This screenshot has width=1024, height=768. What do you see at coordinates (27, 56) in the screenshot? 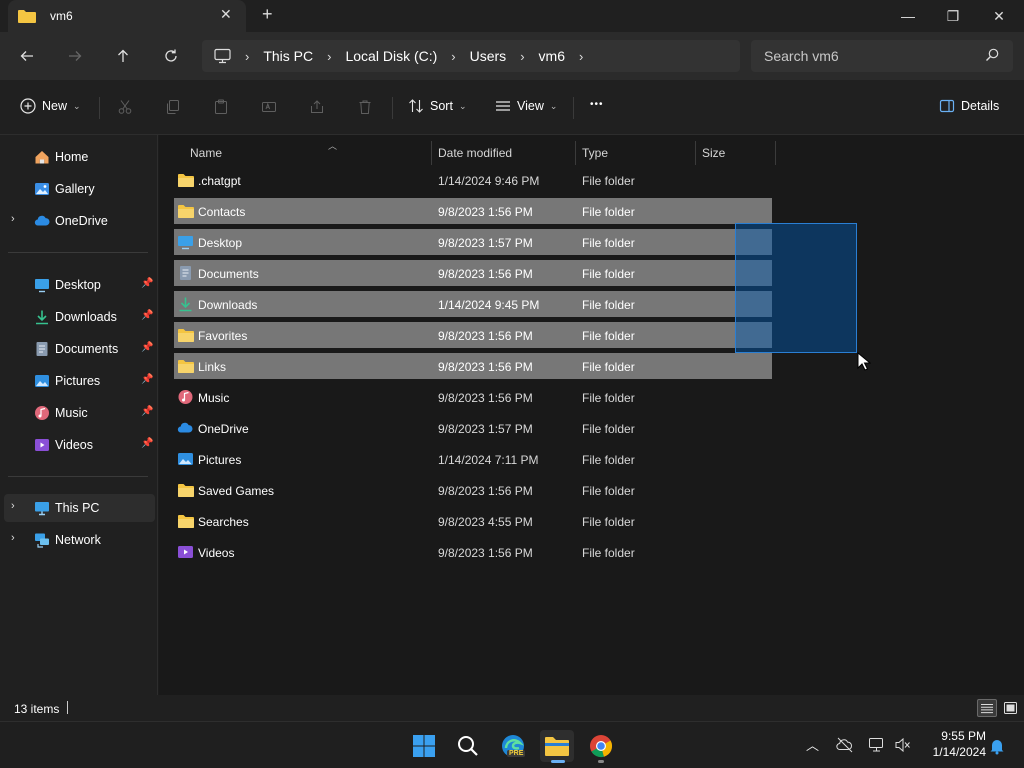
I see `back-button` at bounding box center [27, 56].